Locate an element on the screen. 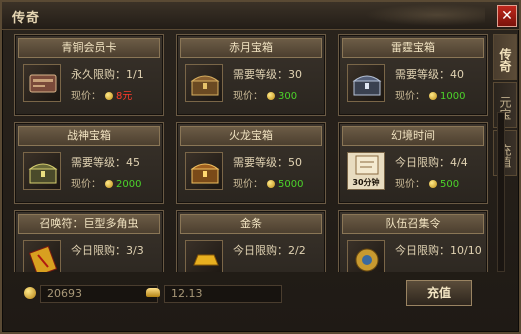  price-row: 现价： 8元 is located at coordinates (101, 94).